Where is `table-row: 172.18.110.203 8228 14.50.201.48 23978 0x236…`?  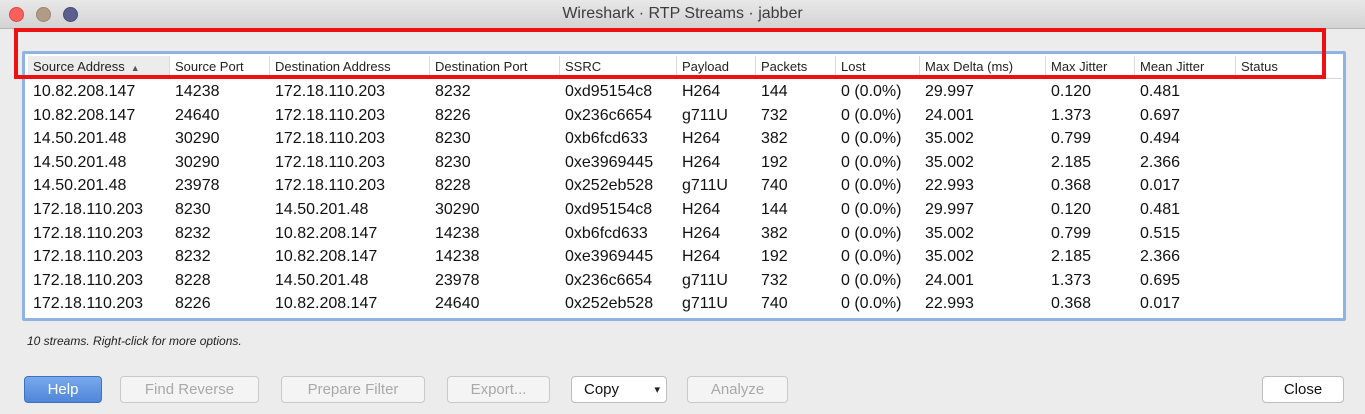 table-row: 172.18.110.203 8228 14.50.201.48 23978 0x236… is located at coordinates (685, 281).